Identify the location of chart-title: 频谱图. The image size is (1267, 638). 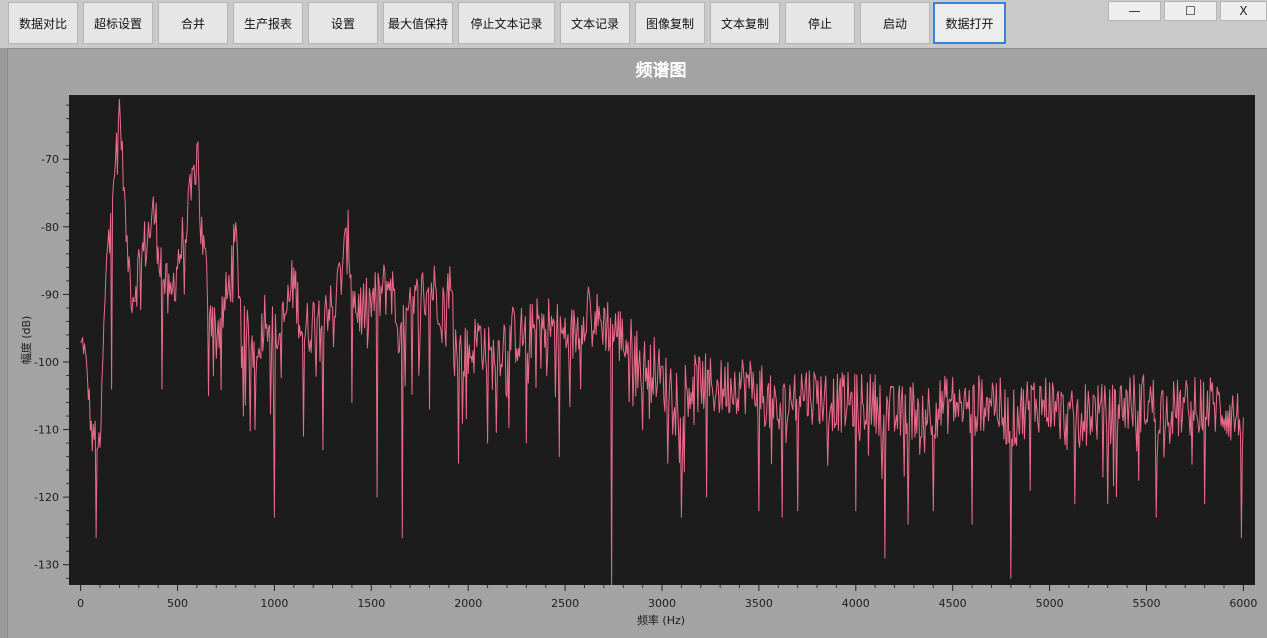
(661, 70).